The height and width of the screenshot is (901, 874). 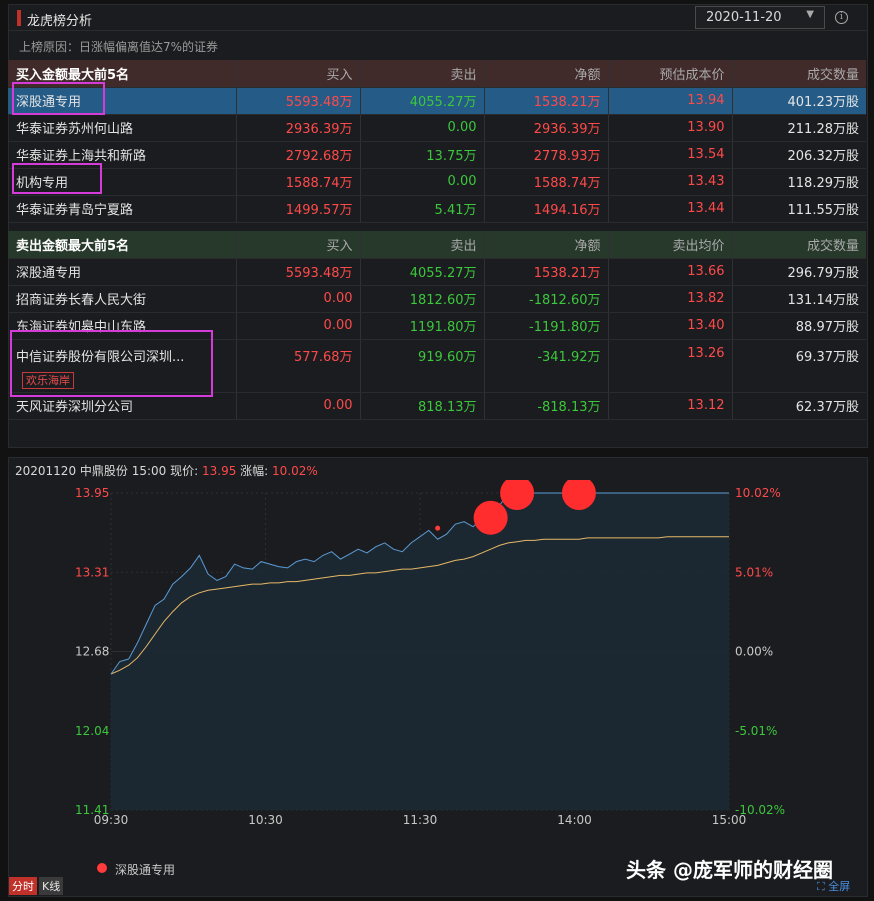 What do you see at coordinates (422, 272) in the screenshot?
I see `sell-amount: 4055.27万` at bounding box center [422, 272].